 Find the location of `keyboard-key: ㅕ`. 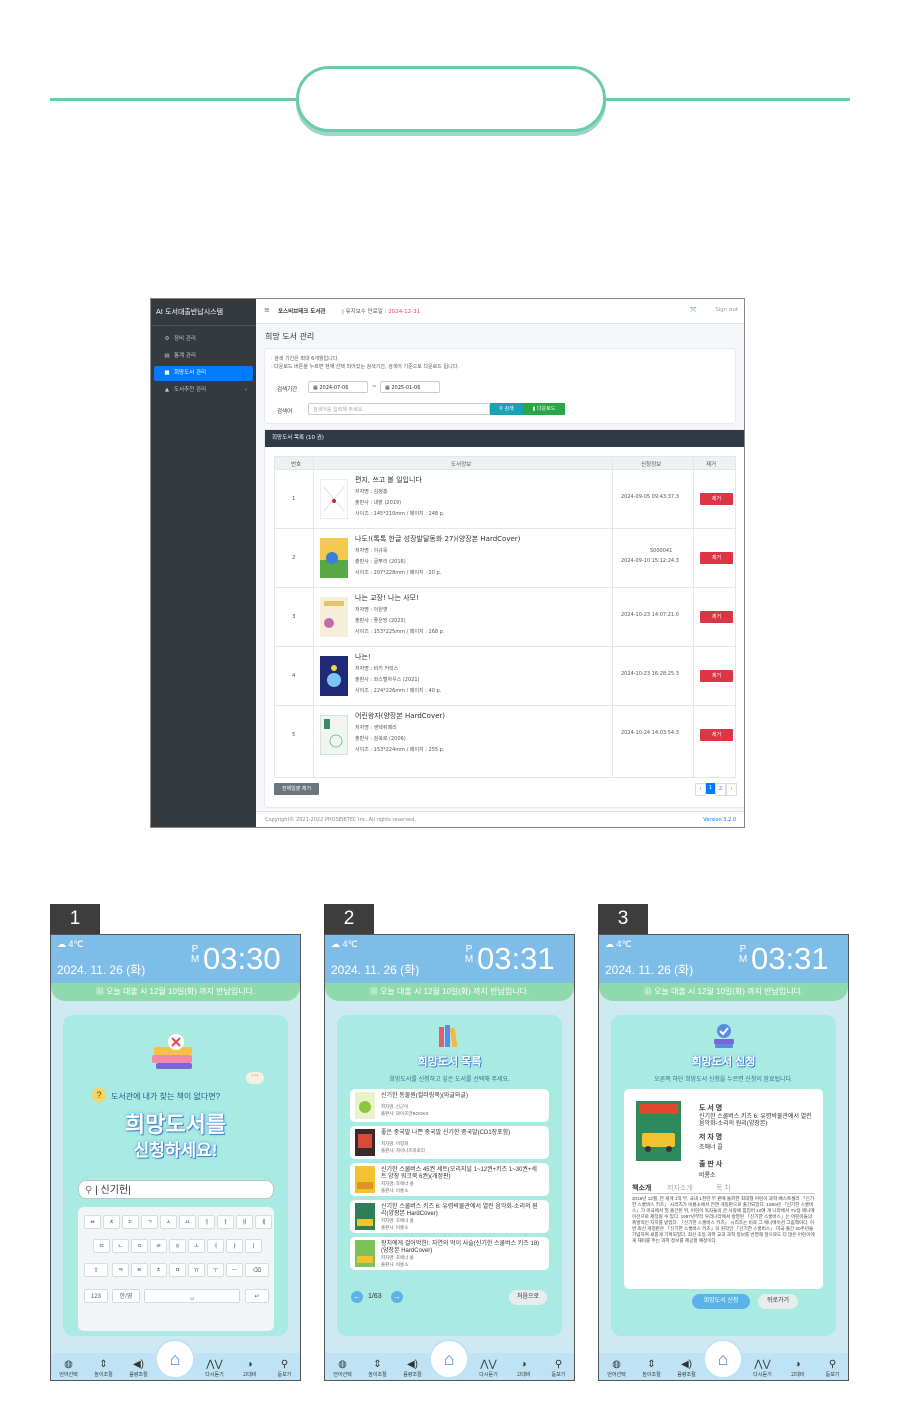

keyboard-key: ㅕ is located at coordinates (206, 1222).